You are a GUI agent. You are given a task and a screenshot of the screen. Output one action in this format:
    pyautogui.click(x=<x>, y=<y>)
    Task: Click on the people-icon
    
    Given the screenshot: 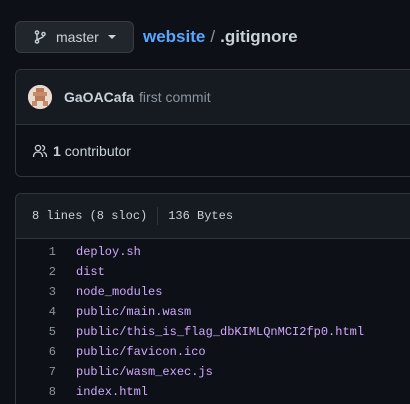 What is the action you would take?
    pyautogui.click(x=40, y=151)
    